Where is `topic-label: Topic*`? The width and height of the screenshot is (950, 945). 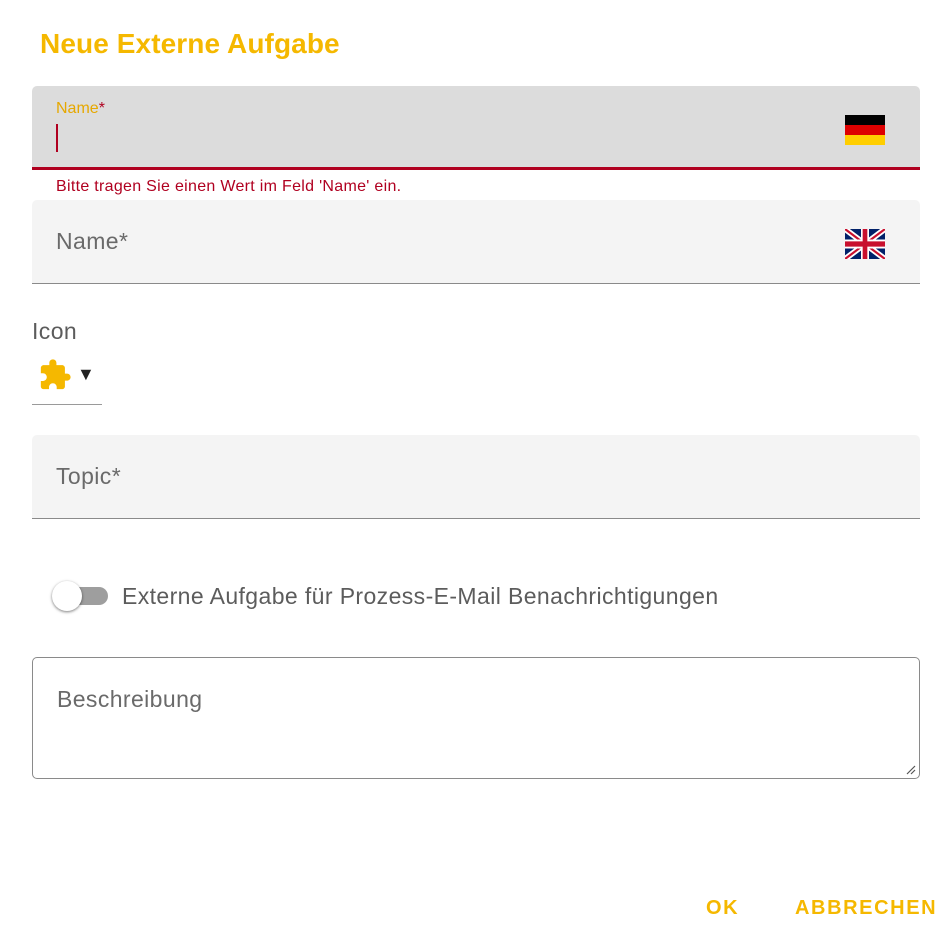 topic-label: Topic* is located at coordinates (89, 476).